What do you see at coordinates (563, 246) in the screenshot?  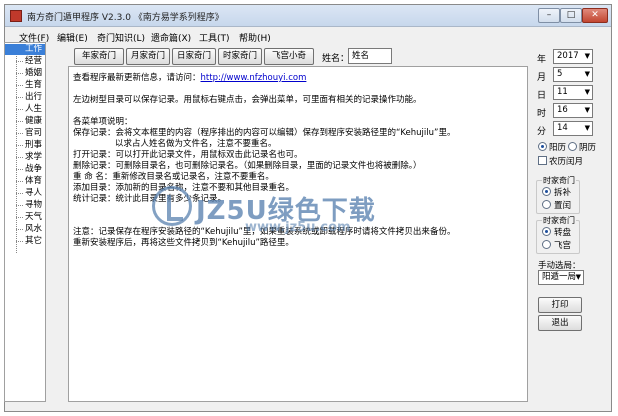 I see `flying-palace-label: 飞宫` at bounding box center [563, 246].